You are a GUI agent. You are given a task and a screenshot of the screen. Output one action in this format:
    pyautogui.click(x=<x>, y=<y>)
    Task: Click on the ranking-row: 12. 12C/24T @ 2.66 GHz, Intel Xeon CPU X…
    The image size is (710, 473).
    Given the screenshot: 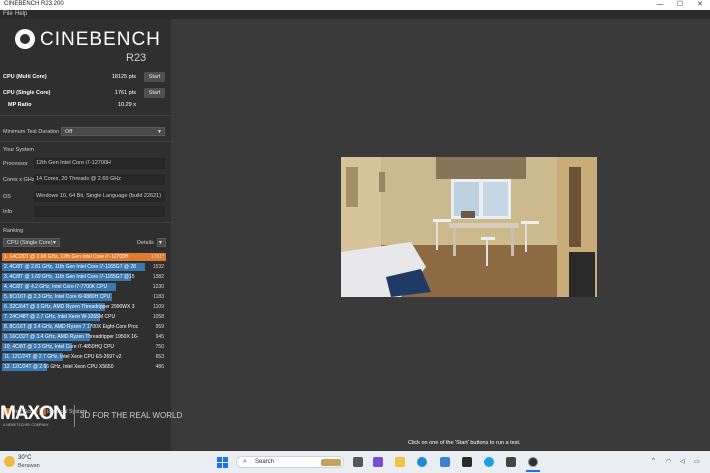 What is the action you would take?
    pyautogui.click(x=84, y=367)
    